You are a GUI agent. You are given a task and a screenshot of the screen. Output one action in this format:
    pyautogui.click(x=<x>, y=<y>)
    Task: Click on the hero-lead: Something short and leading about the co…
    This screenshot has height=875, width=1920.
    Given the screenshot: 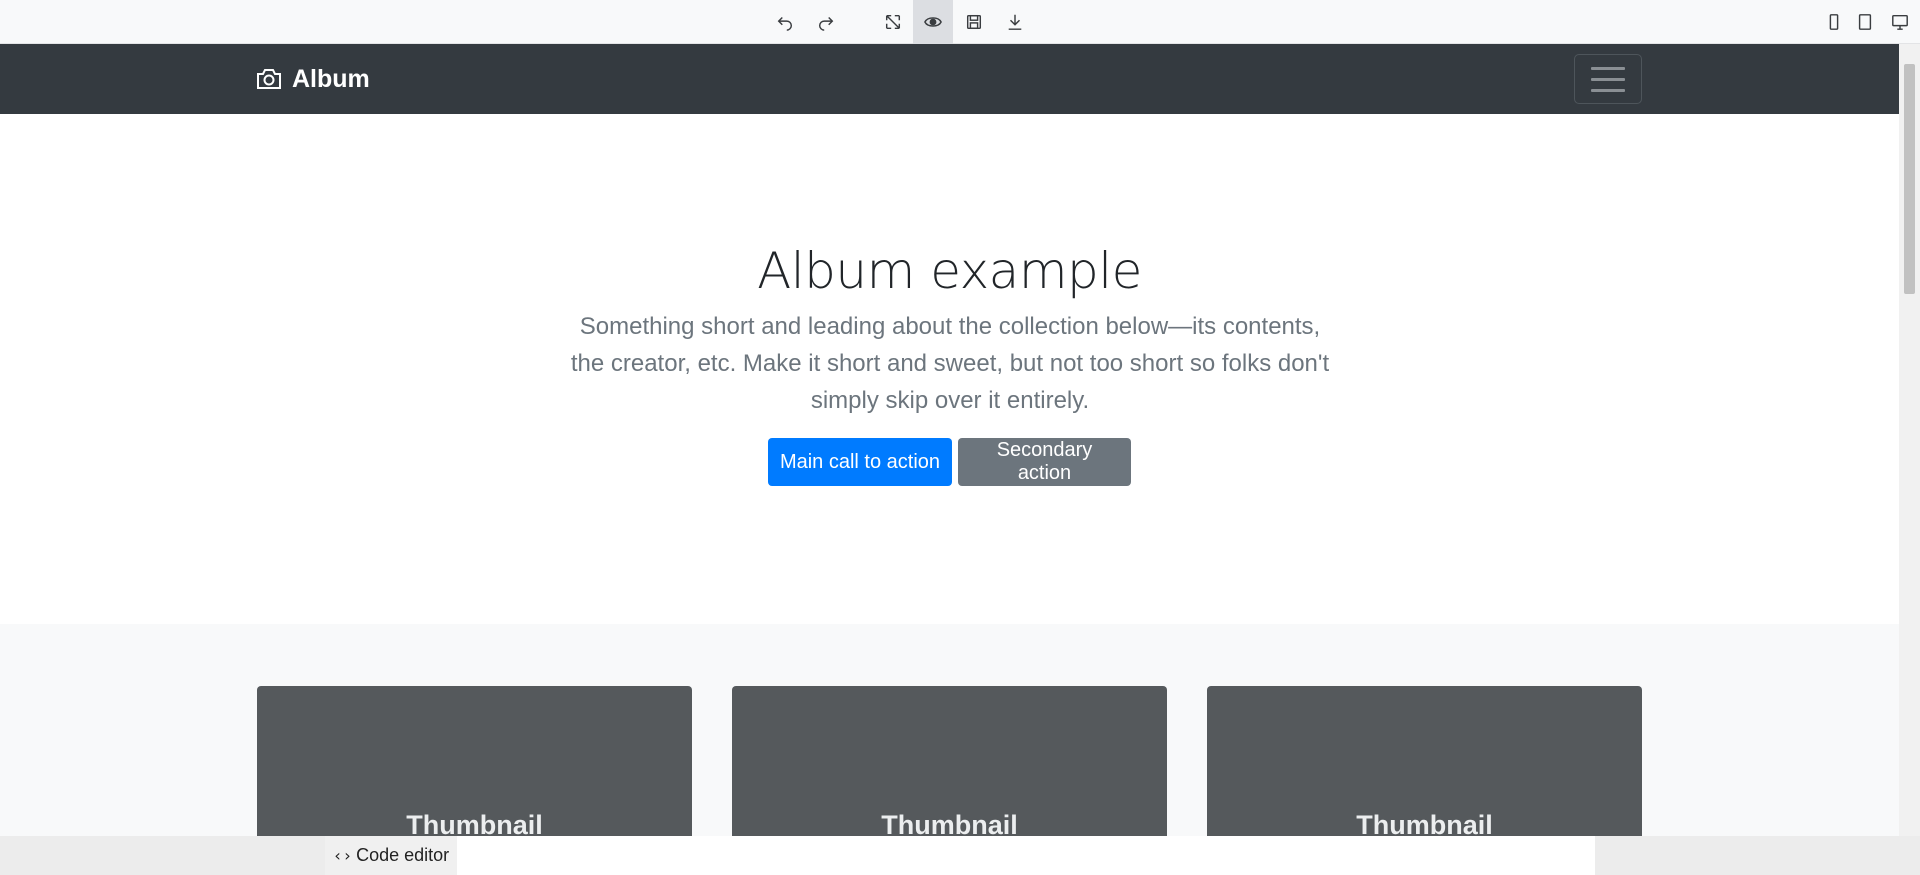 What is the action you would take?
    pyautogui.click(x=950, y=363)
    